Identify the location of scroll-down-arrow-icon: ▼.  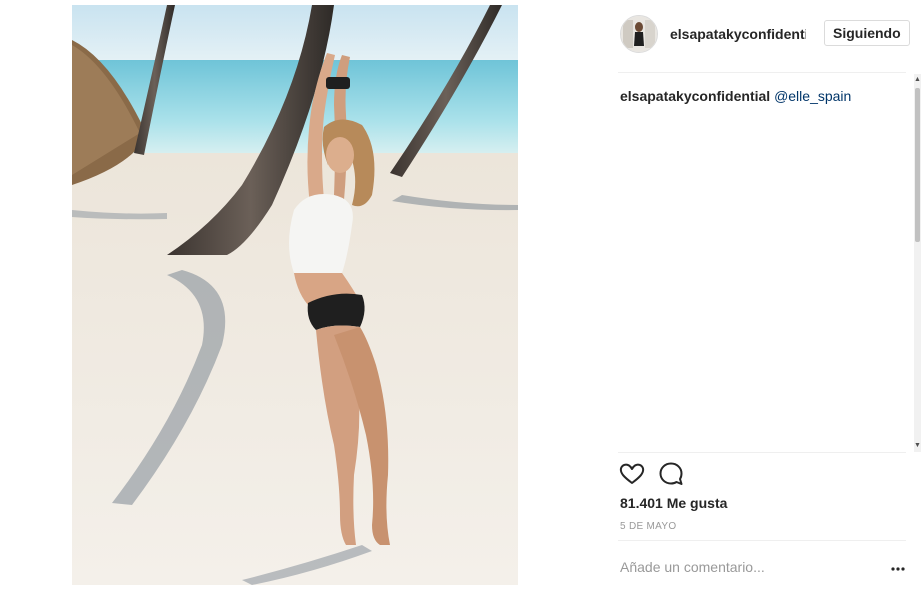
(917, 446).